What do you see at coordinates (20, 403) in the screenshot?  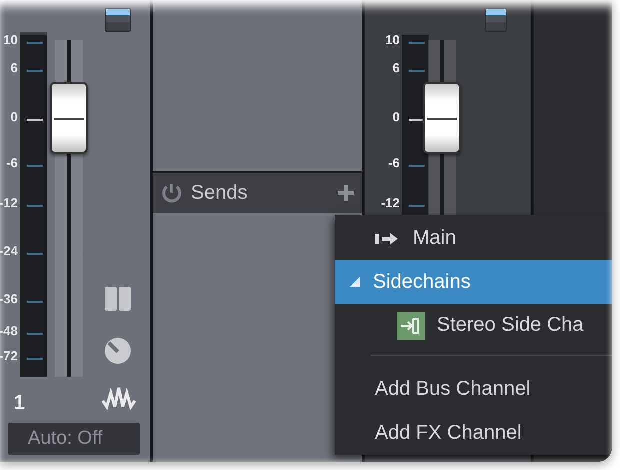 I see `channel-number: 1` at bounding box center [20, 403].